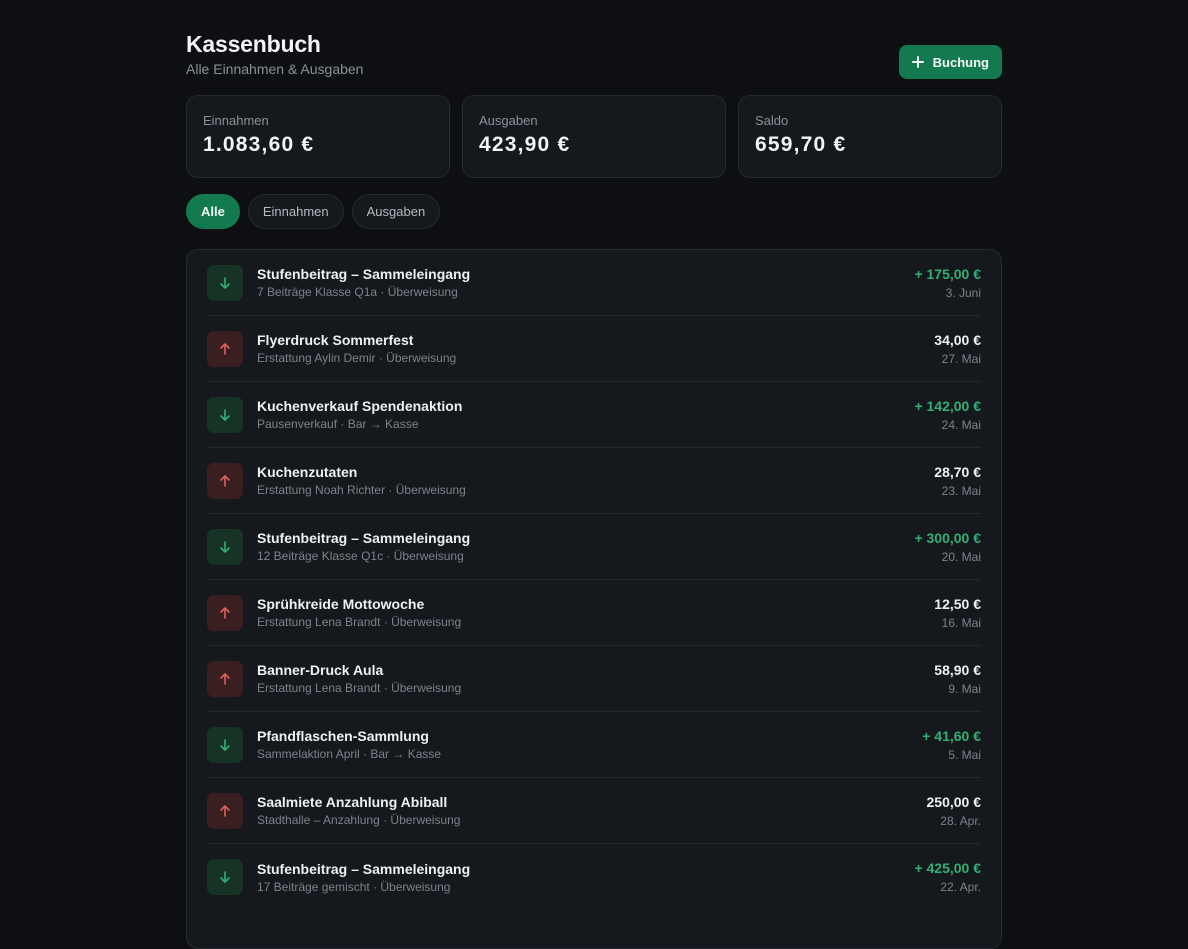 The width and height of the screenshot is (1188, 949). Describe the element at coordinates (525, 144) in the screenshot. I see `card-value: 423,90 €` at that location.